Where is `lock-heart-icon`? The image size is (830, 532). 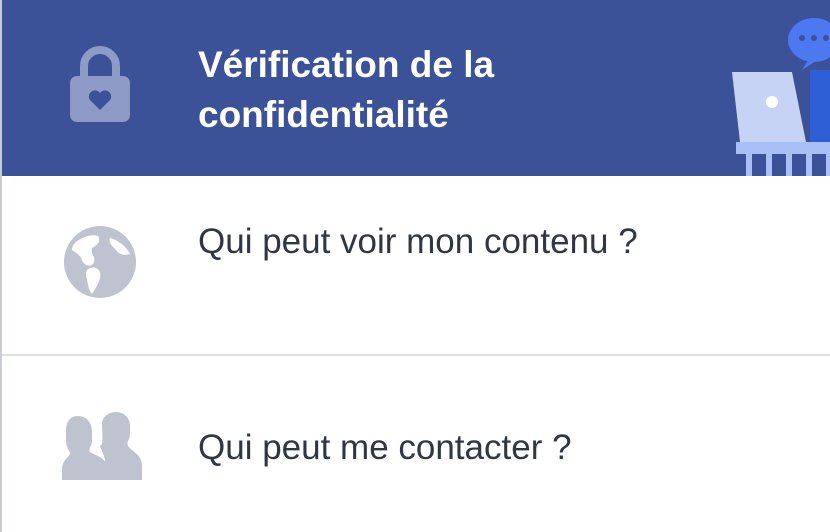 lock-heart-icon is located at coordinates (100, 84).